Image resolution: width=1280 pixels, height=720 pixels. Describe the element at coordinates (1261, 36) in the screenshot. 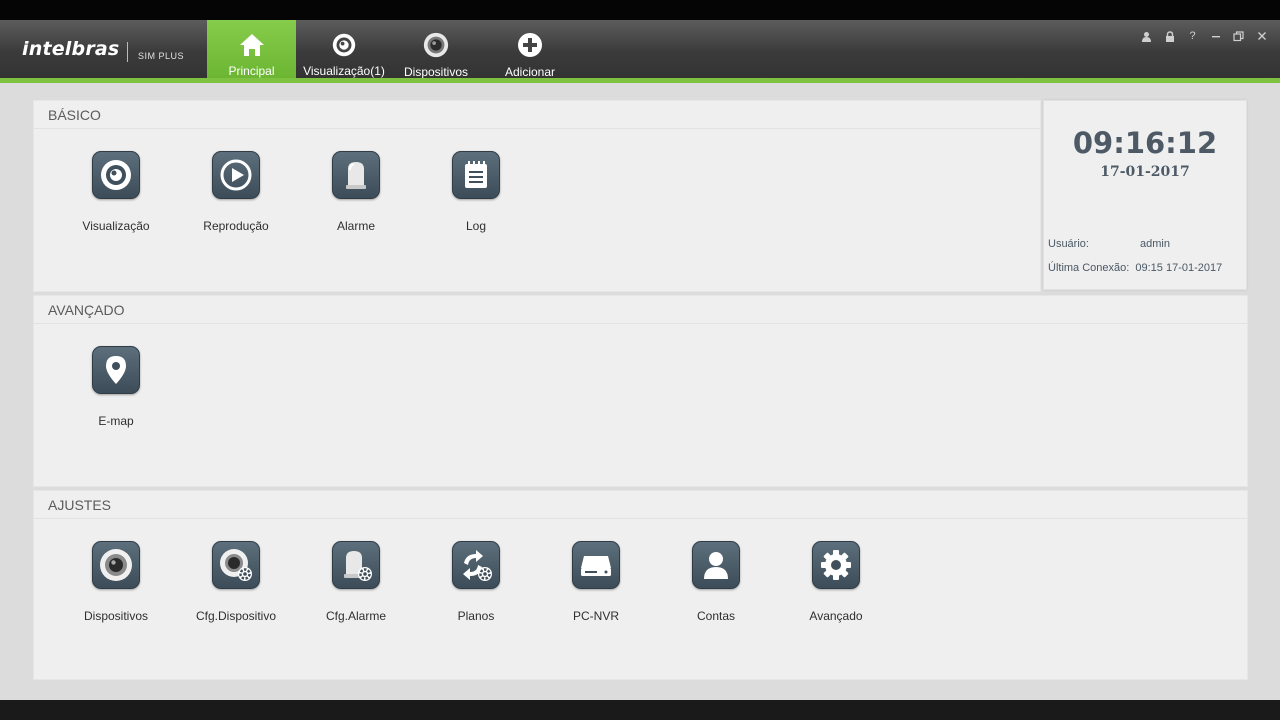

I see `close-icon` at that location.